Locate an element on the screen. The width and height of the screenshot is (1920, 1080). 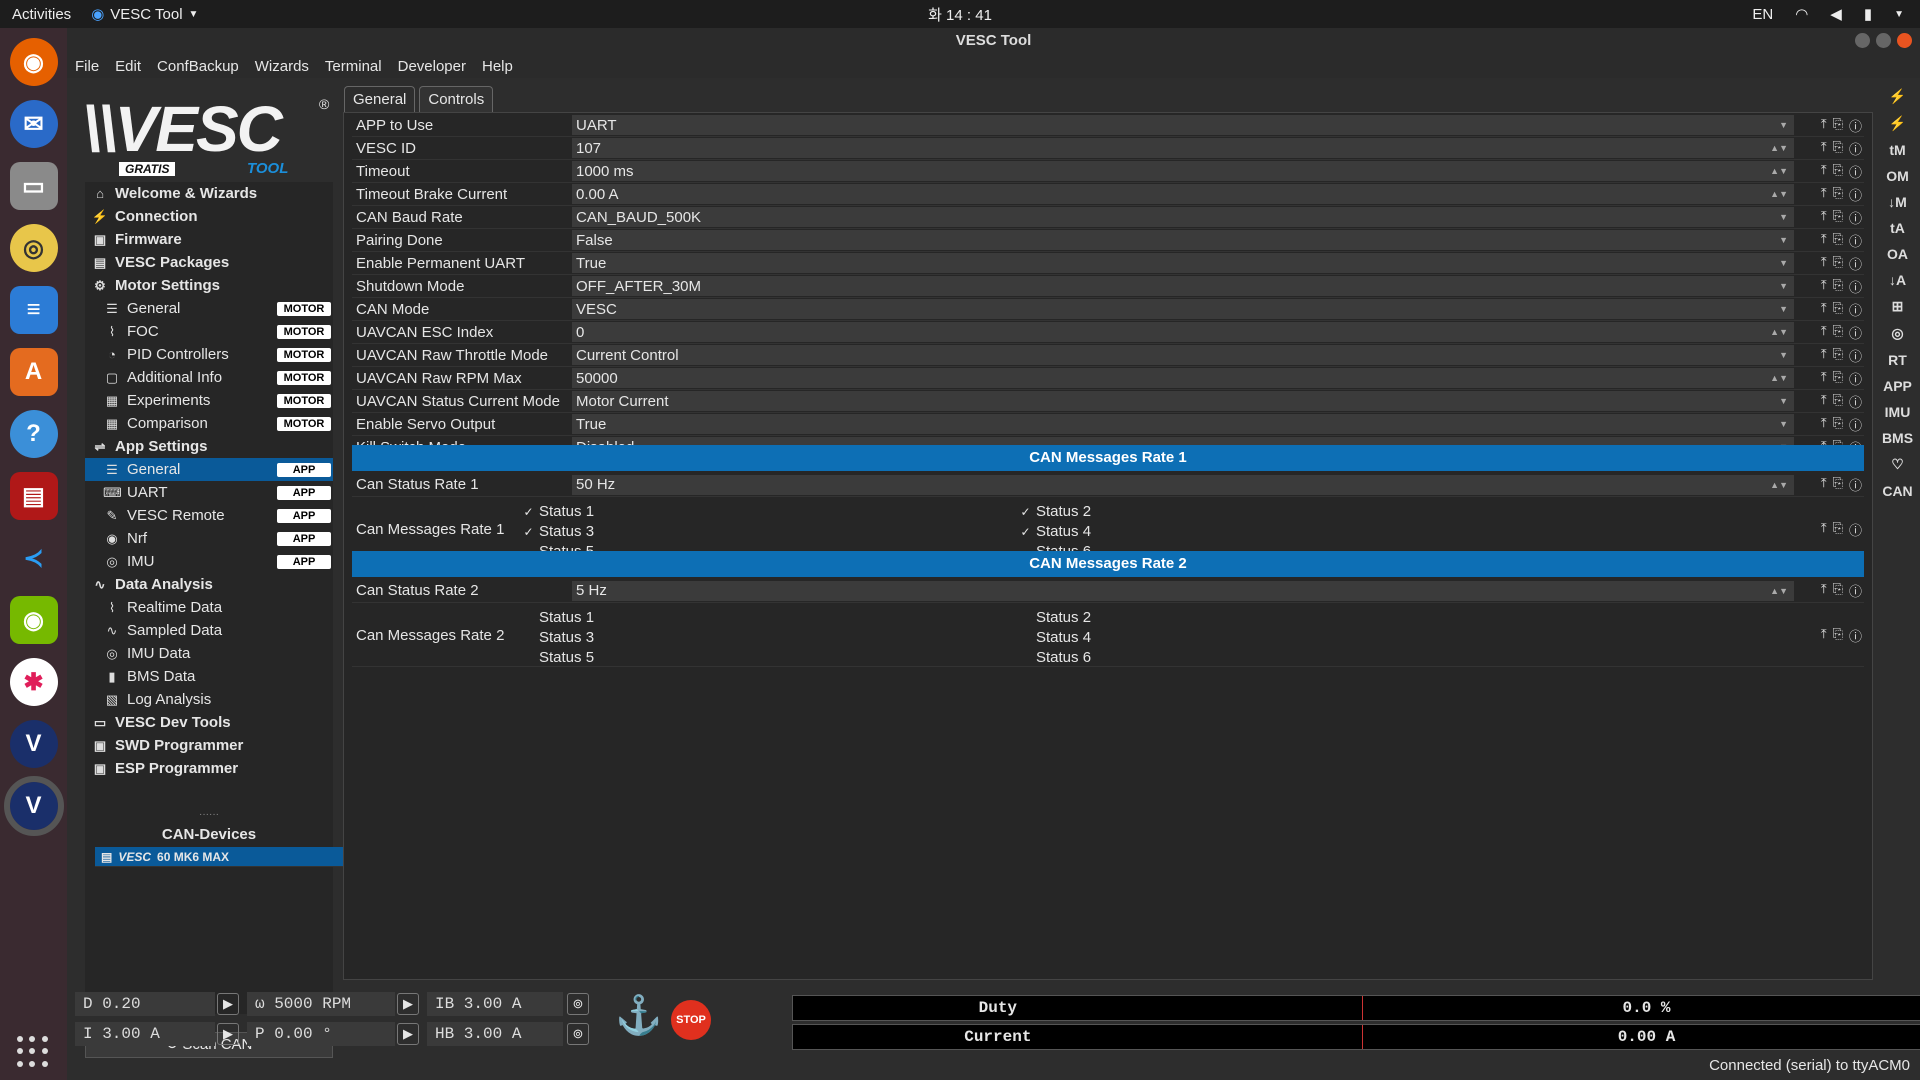
param-combo: VESC ▼ is located at coordinates (1183, 309).